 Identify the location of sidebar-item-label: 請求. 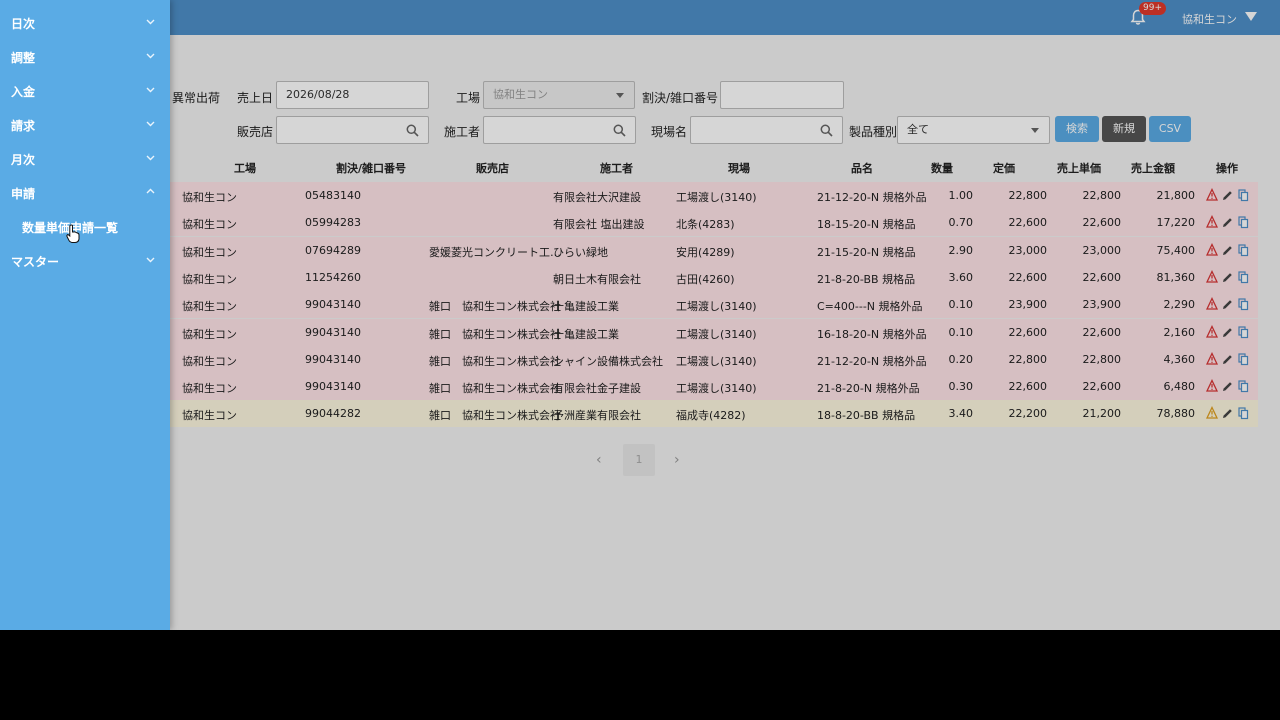
(23, 126).